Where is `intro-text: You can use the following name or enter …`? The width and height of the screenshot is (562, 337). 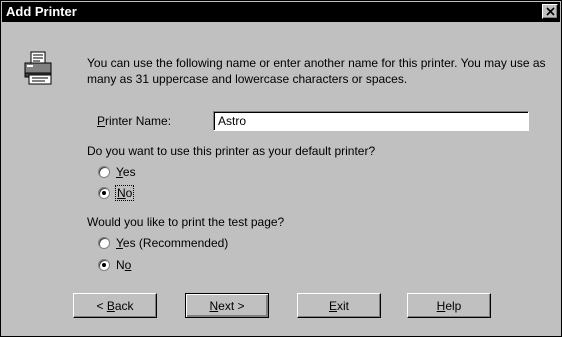 intro-text: You can use the following name or enter … is located at coordinates (316, 71).